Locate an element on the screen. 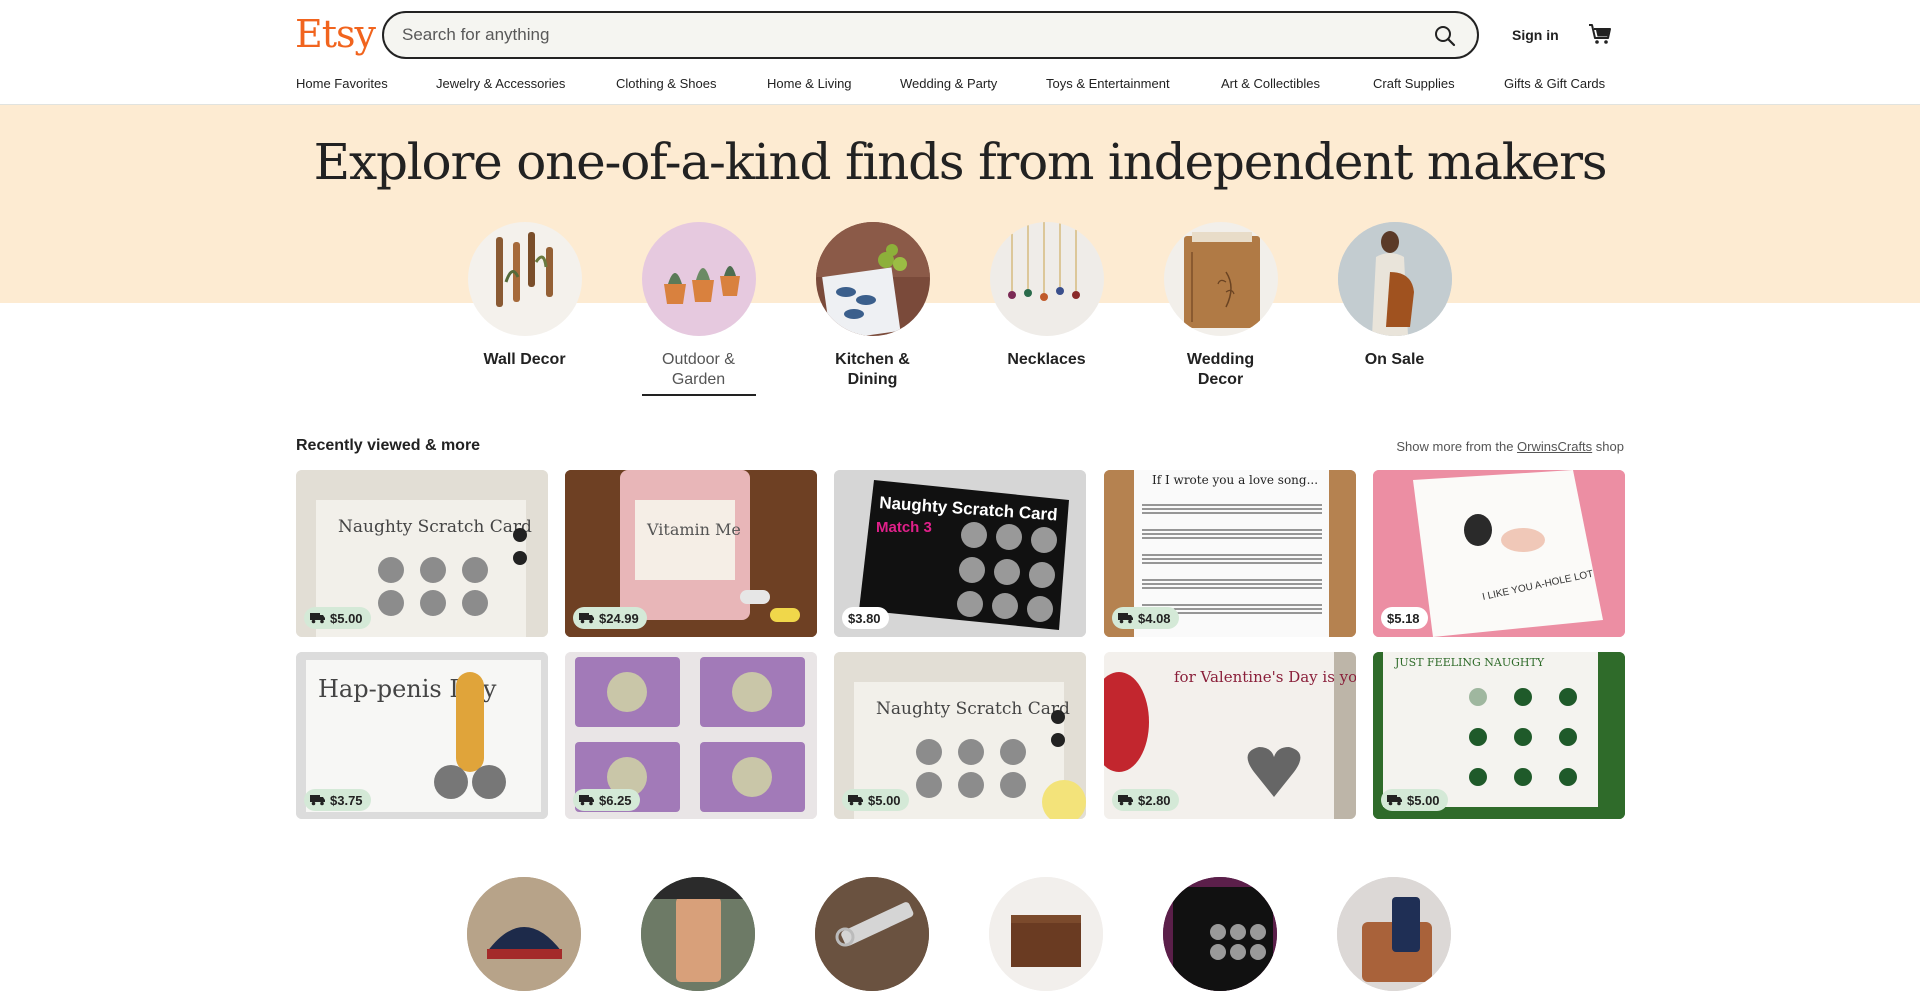 The image size is (1920, 998). search-icon is located at coordinates (1445, 36).